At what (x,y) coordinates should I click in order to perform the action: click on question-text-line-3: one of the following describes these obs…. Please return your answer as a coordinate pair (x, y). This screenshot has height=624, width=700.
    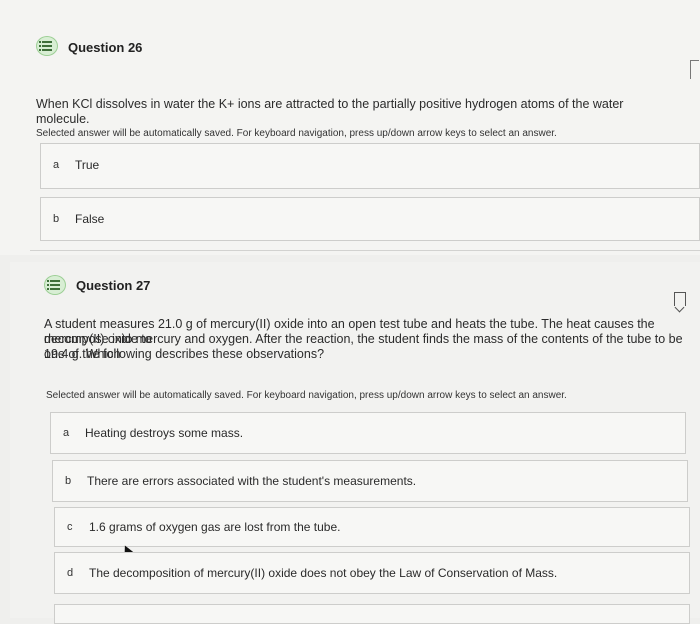
    Looking at the image, I should click on (184, 354).